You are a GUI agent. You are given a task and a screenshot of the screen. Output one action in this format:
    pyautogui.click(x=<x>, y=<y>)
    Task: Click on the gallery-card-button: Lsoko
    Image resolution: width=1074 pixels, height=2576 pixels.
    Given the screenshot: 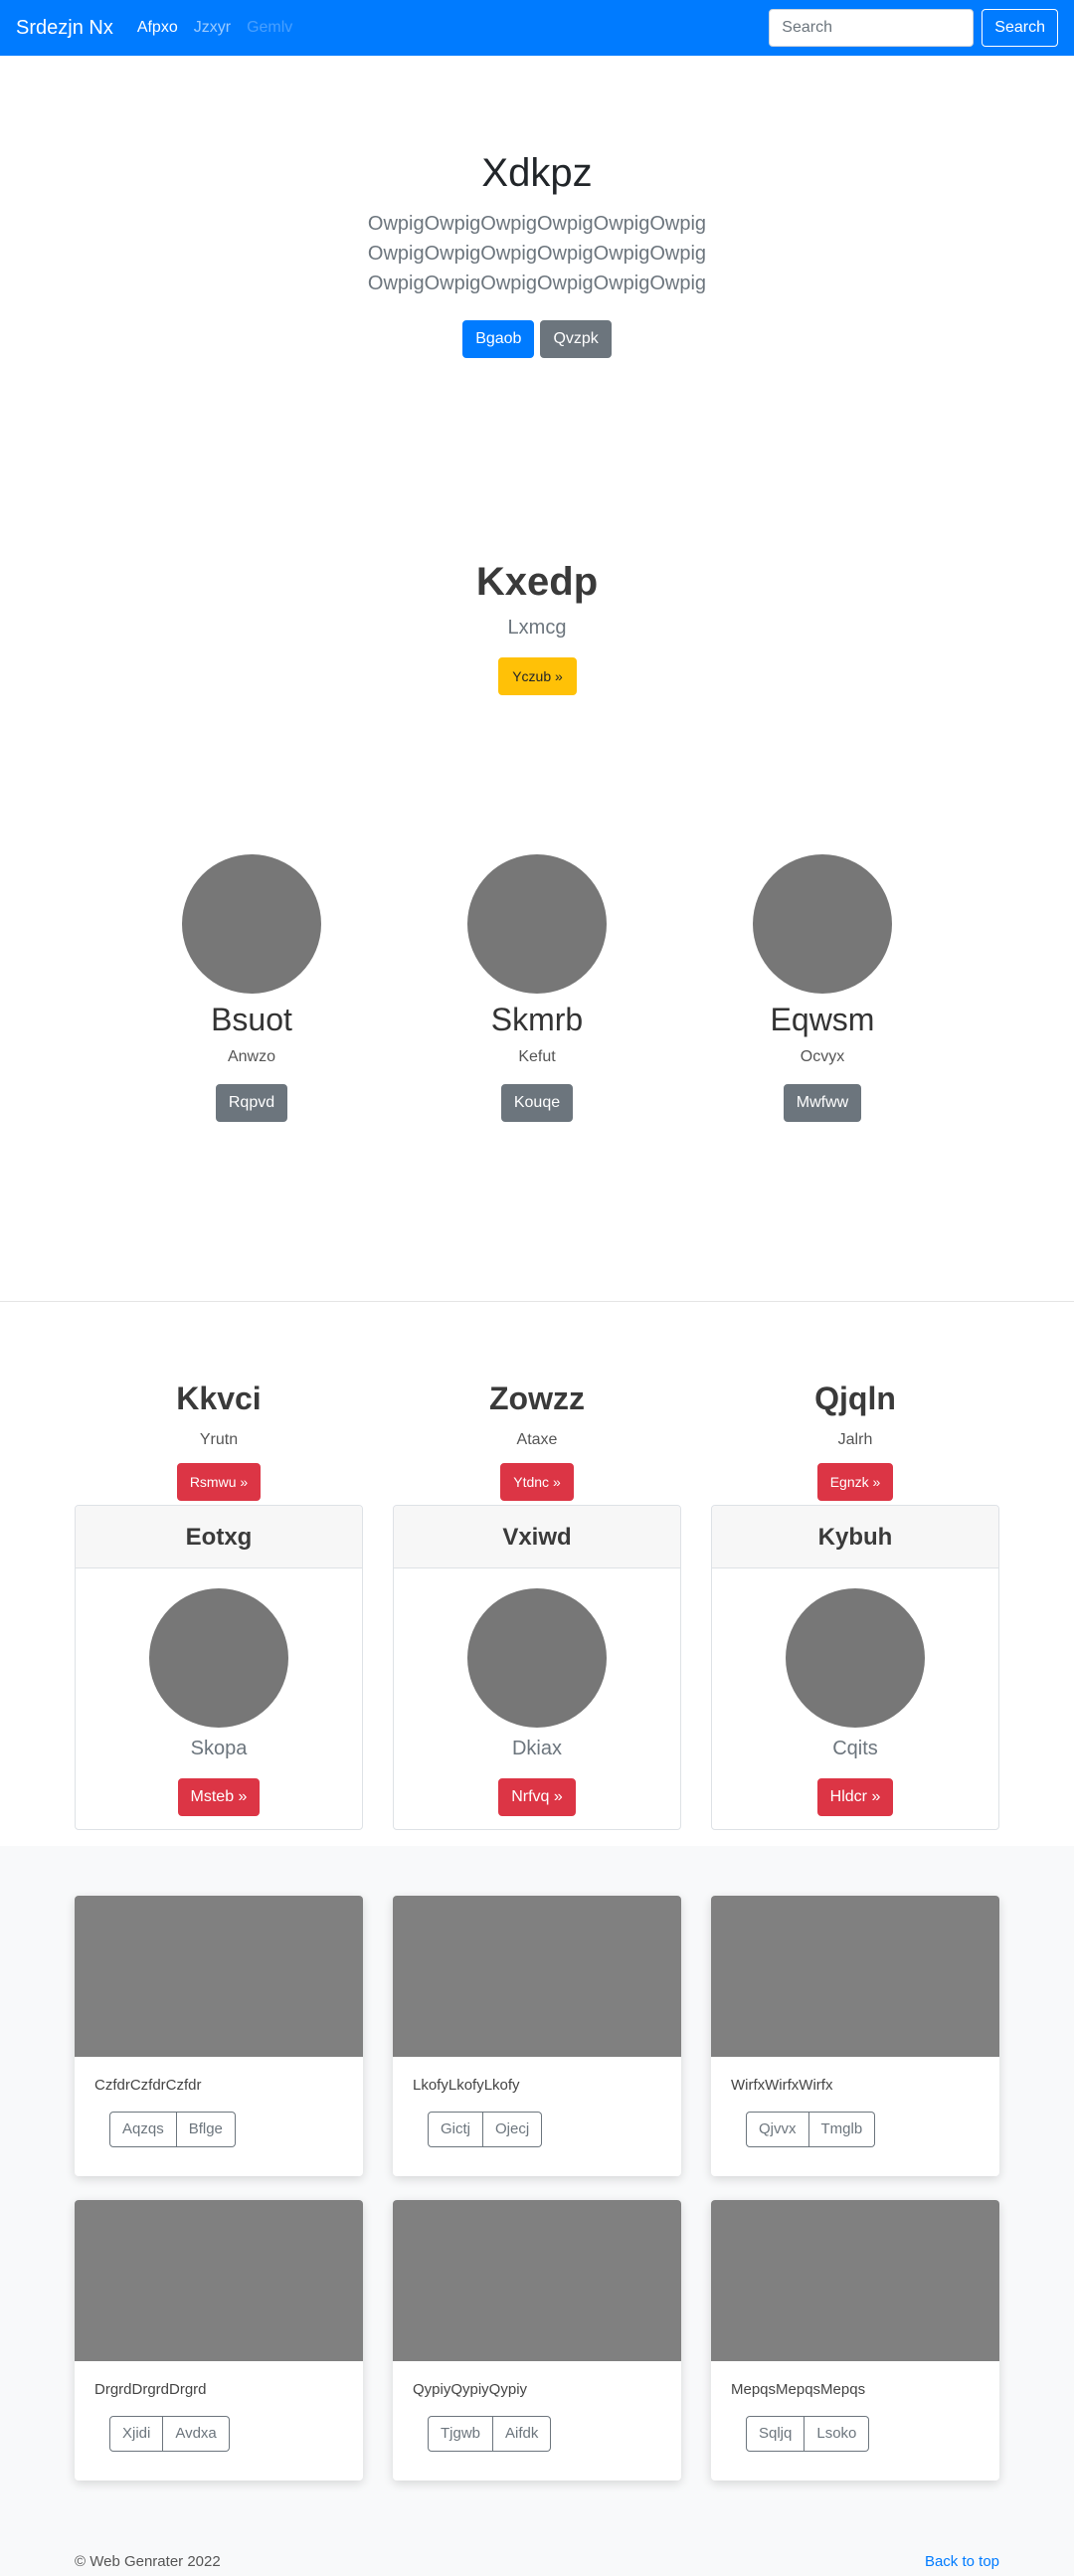 What is the action you would take?
    pyautogui.click(x=838, y=2434)
    